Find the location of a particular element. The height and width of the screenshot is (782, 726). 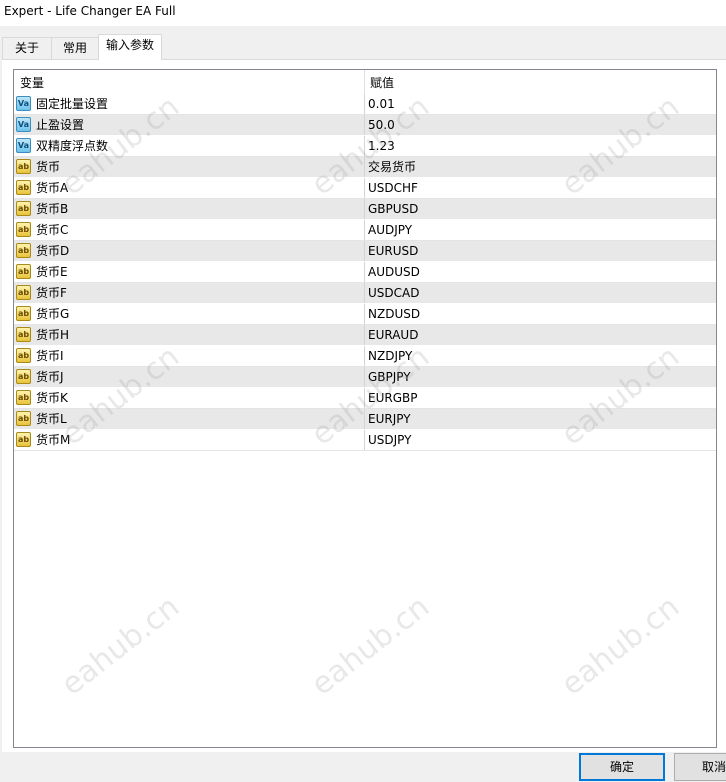

param-name-cell: ab 货币L is located at coordinates (189, 419).